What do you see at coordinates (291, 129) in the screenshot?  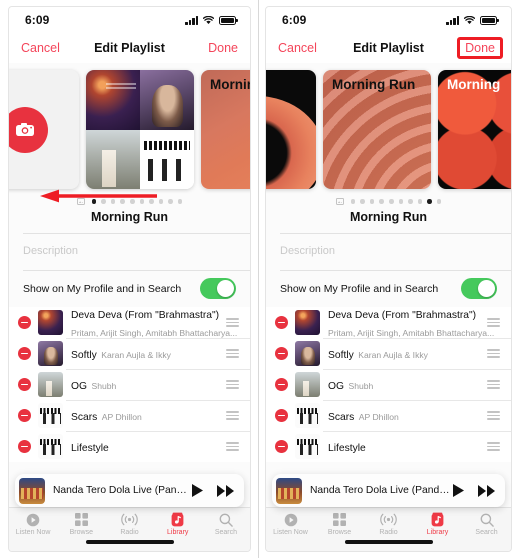 I see `artwork-black-radial-card: g Run` at bounding box center [291, 129].